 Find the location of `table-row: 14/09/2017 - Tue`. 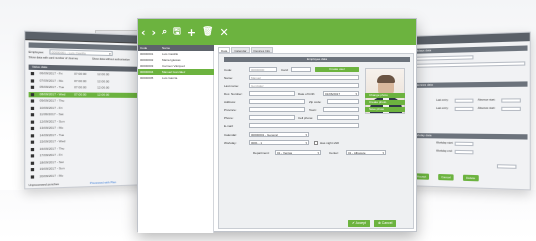

table-row: 14/09/2017 - Tue is located at coordinates (87, 135).